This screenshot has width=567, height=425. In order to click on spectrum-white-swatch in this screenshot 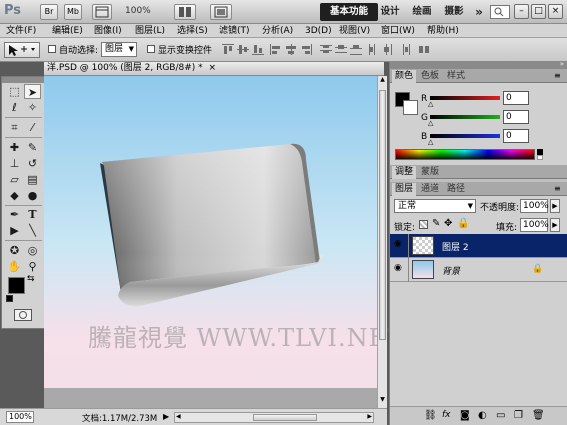, I will do `click(540, 157)`.